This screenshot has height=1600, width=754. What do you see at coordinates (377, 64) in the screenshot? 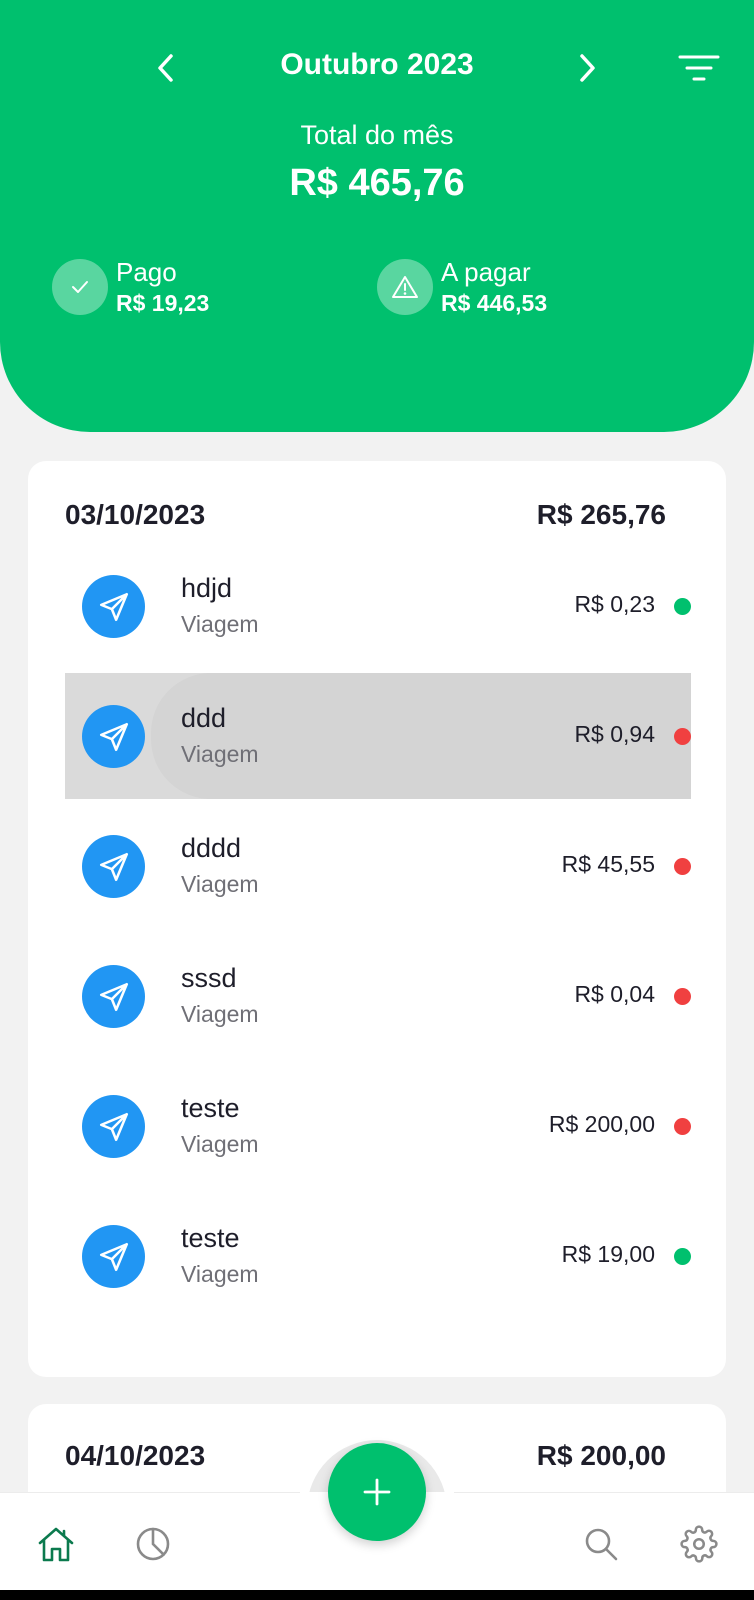
I see `month-title: Outubro 2023` at bounding box center [377, 64].